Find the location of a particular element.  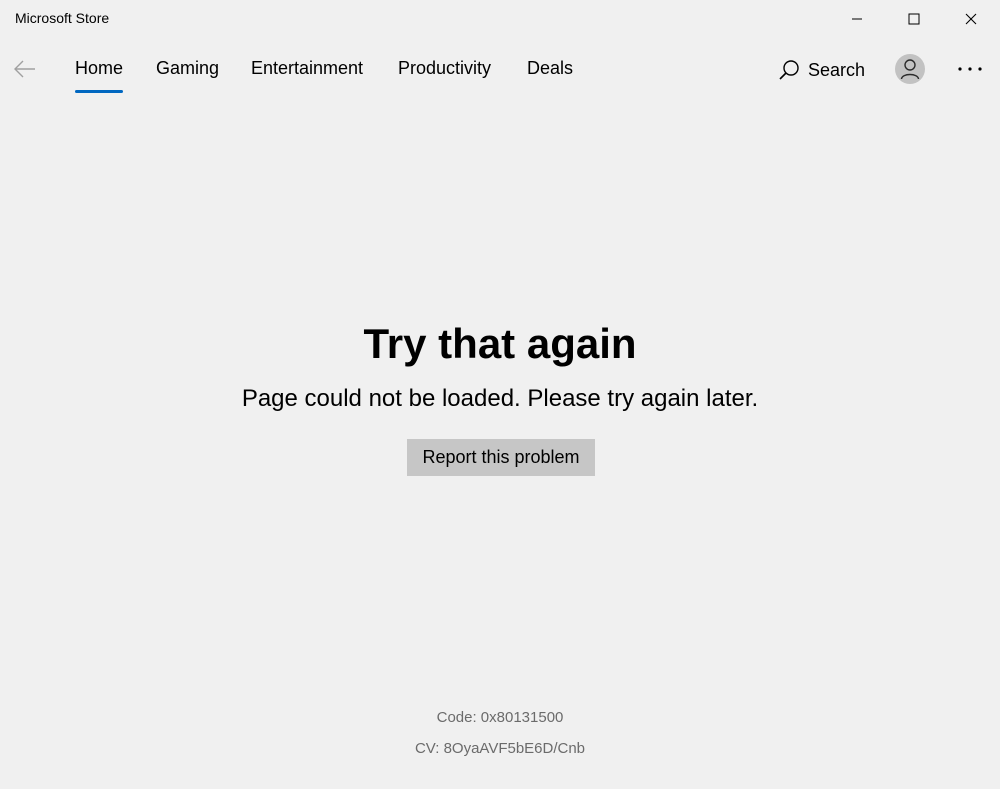

title-bar: Microsoft Store is located at coordinates (500, 19).